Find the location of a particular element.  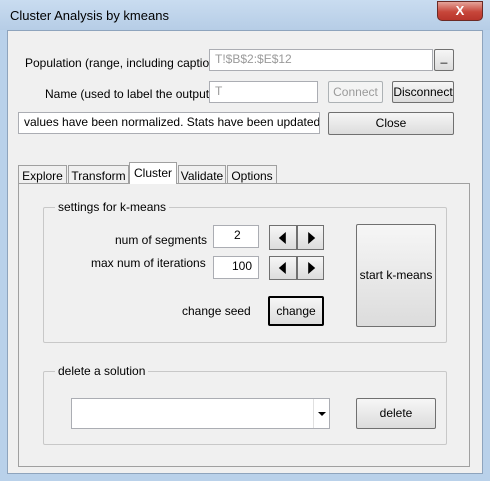

max-iterations-decrease-button is located at coordinates (283, 268).